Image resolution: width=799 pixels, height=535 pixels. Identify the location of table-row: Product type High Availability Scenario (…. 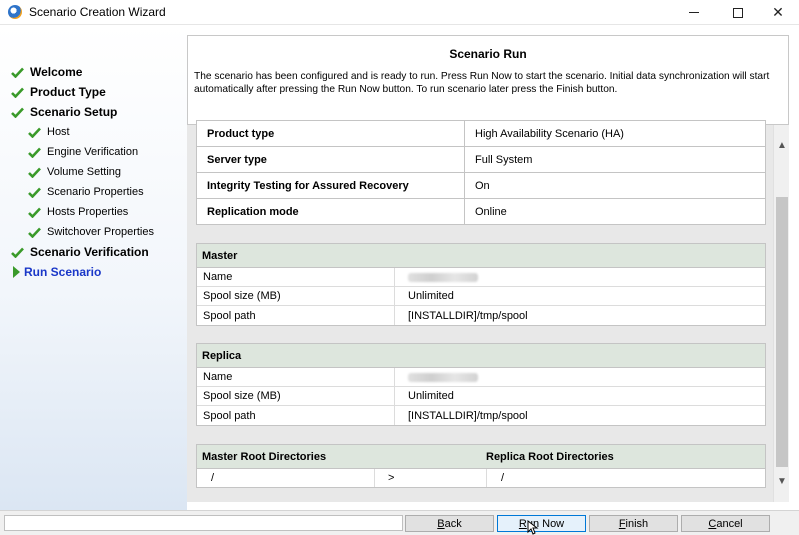
(481, 133).